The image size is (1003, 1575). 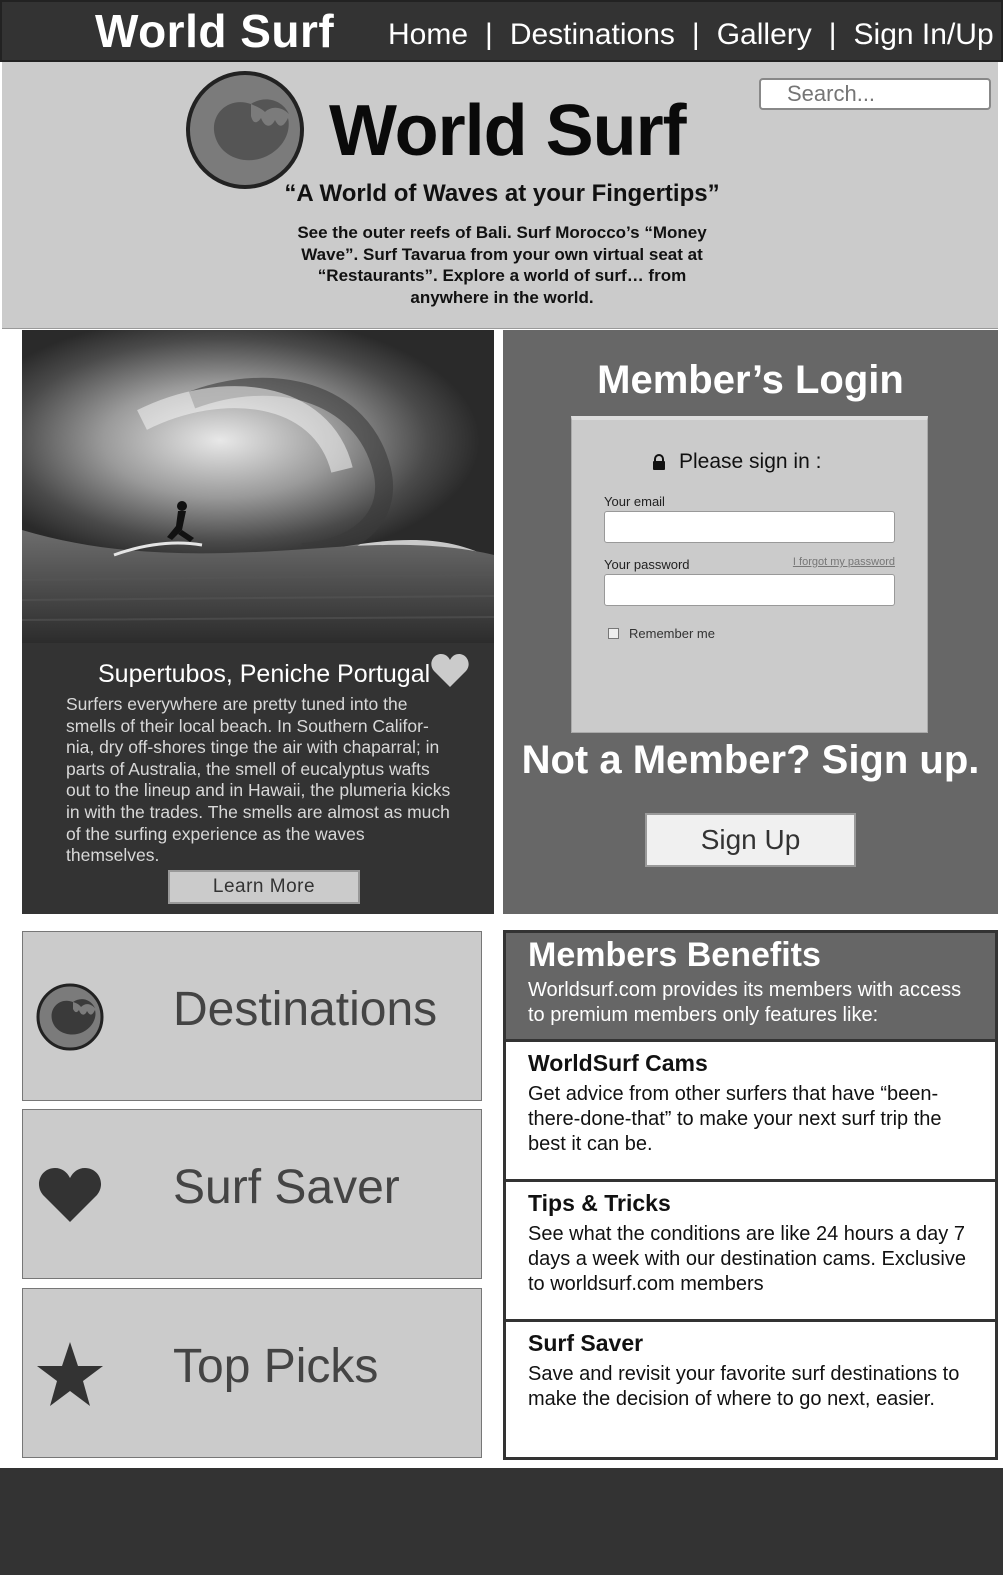 What do you see at coordinates (214, 31) in the screenshot?
I see `brand-name: World Surf` at bounding box center [214, 31].